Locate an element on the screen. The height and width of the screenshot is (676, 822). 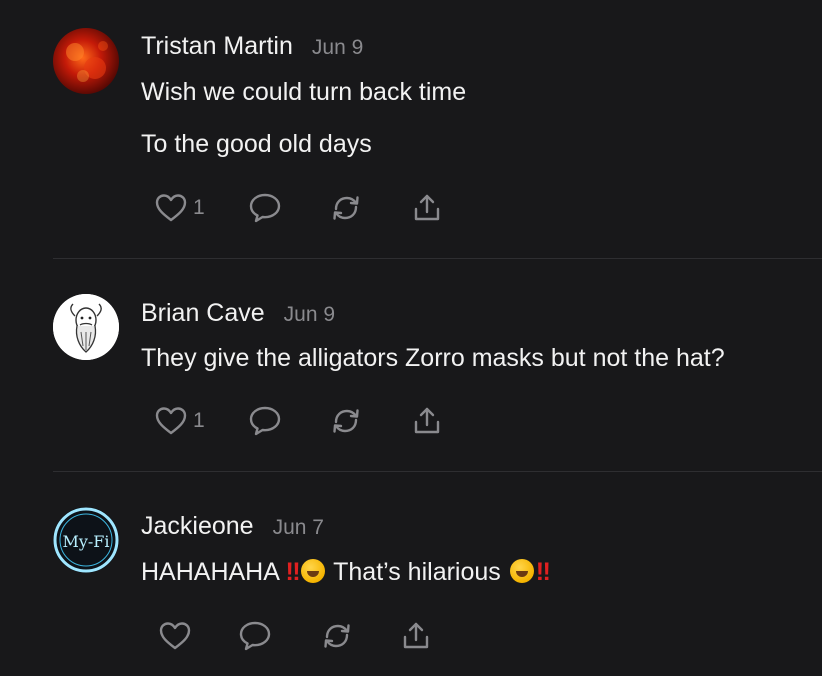
comment-text-line: HAHAHAHA ‼ That’s hilarious ‼ is located at coordinates (346, 572).